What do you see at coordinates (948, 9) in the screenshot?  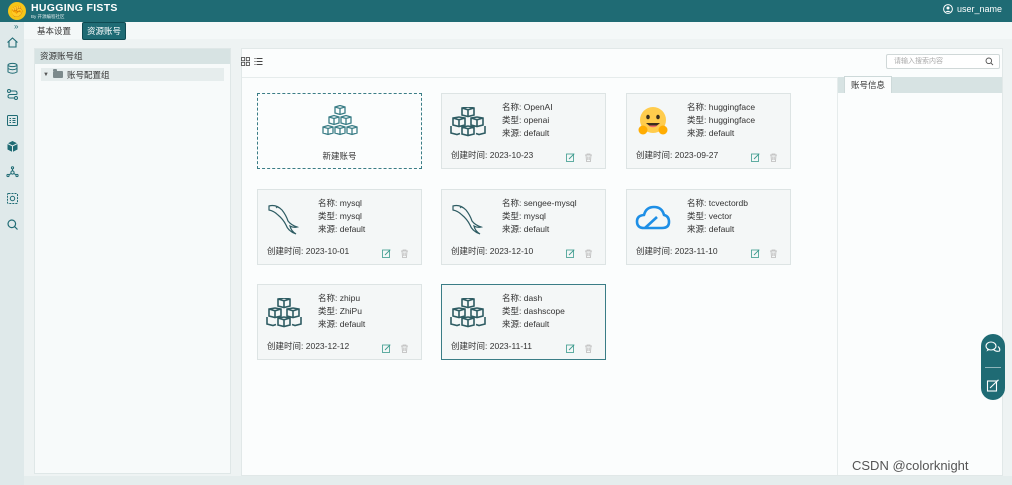 I see `user-icon` at bounding box center [948, 9].